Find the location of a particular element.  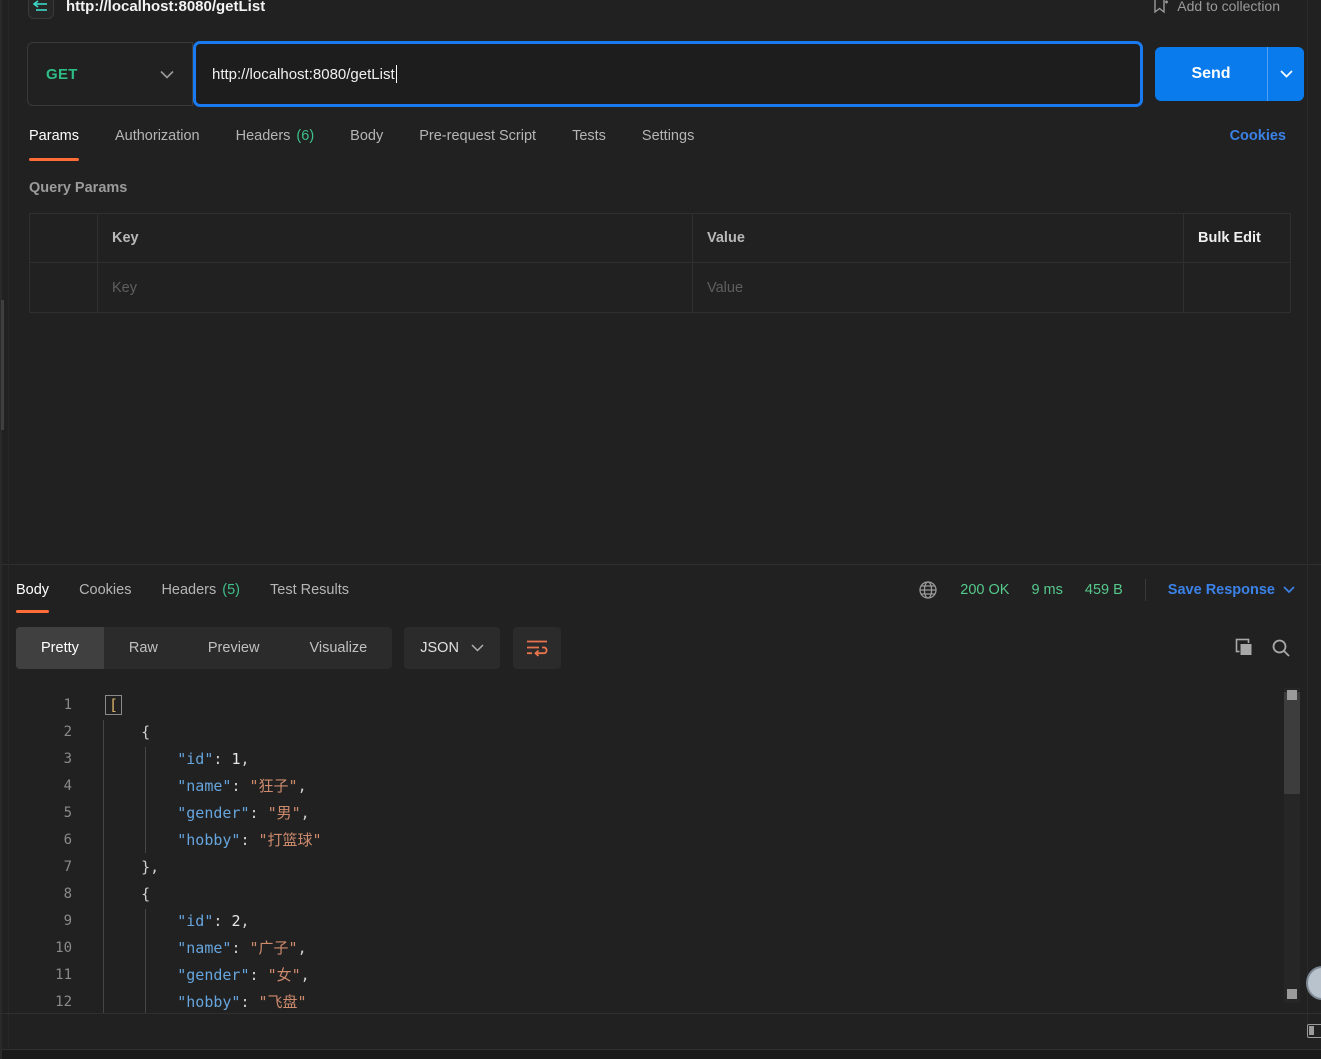

method-label: GET is located at coordinates (62, 74).